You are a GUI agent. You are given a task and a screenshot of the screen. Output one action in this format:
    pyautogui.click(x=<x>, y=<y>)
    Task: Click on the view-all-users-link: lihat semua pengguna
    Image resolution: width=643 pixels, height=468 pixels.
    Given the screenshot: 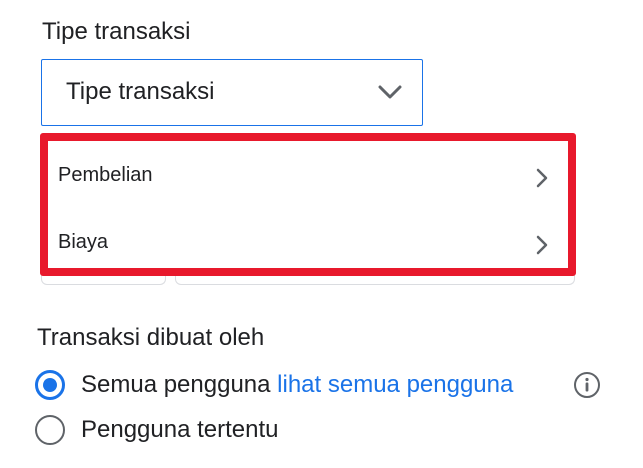 What is the action you would take?
    pyautogui.click(x=395, y=384)
    